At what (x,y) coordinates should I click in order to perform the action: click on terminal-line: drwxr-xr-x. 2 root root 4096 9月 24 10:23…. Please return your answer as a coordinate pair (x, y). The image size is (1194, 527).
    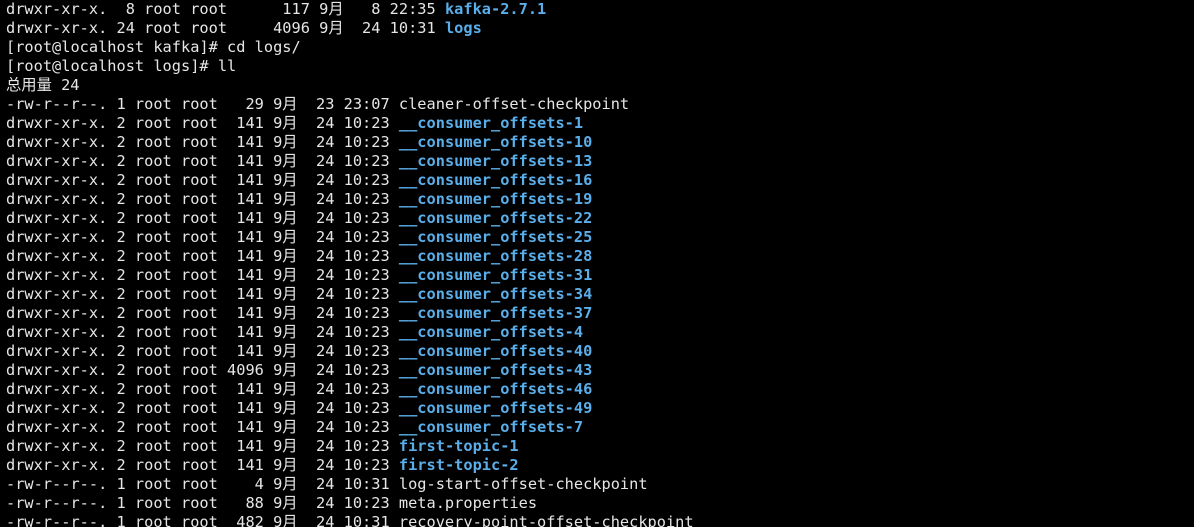
    Looking at the image, I should click on (600, 370).